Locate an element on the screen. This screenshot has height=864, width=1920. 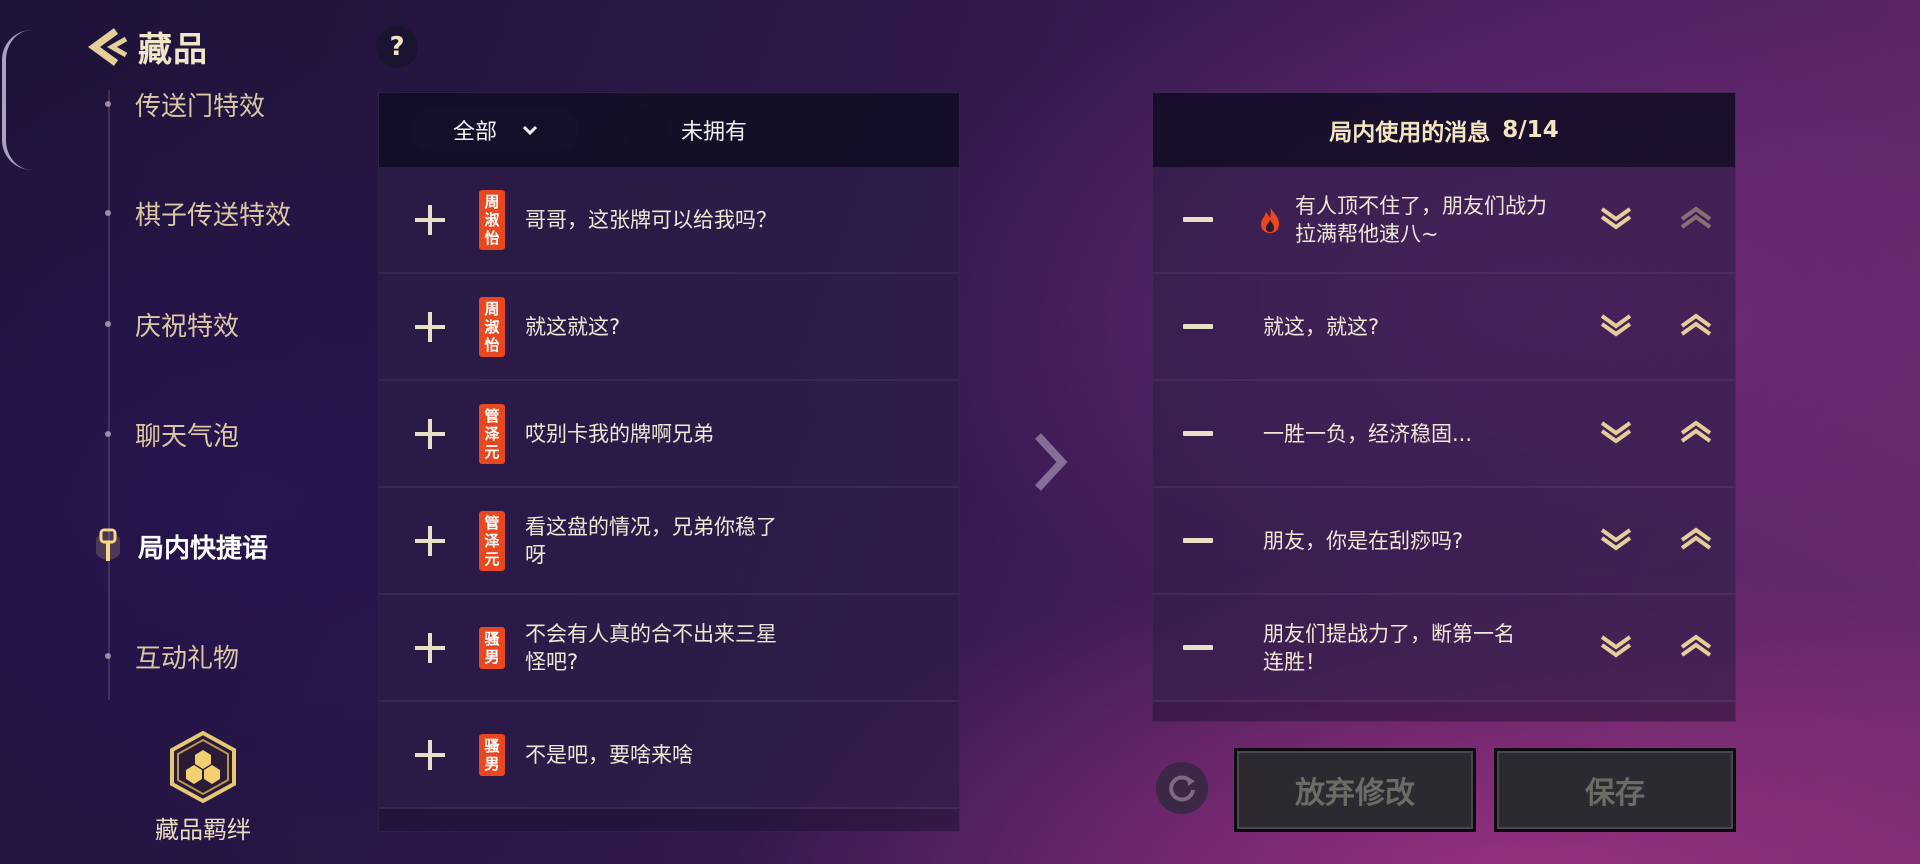
filter-dropdown: 全部 is located at coordinates (495, 130).